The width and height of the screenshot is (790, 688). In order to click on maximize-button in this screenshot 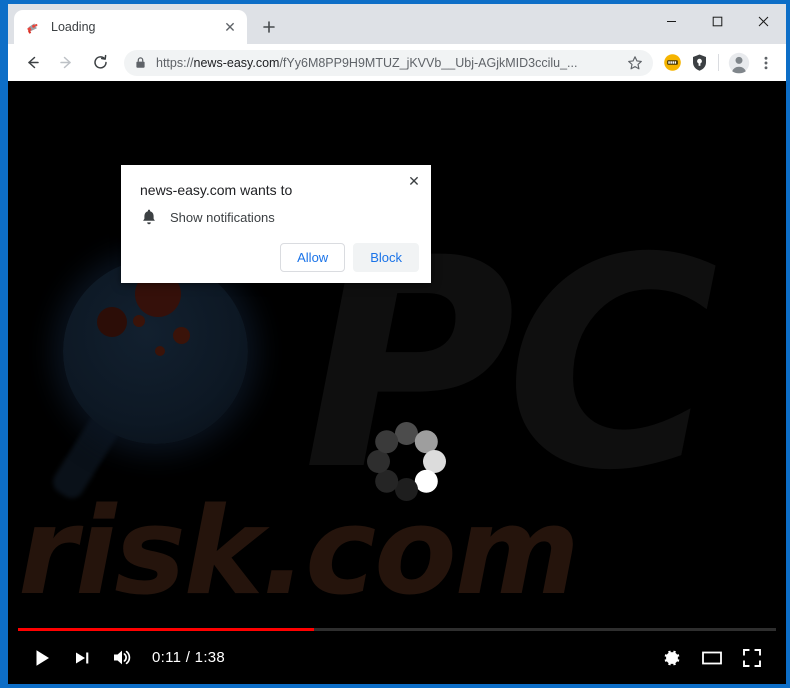, I will do `click(717, 21)`.